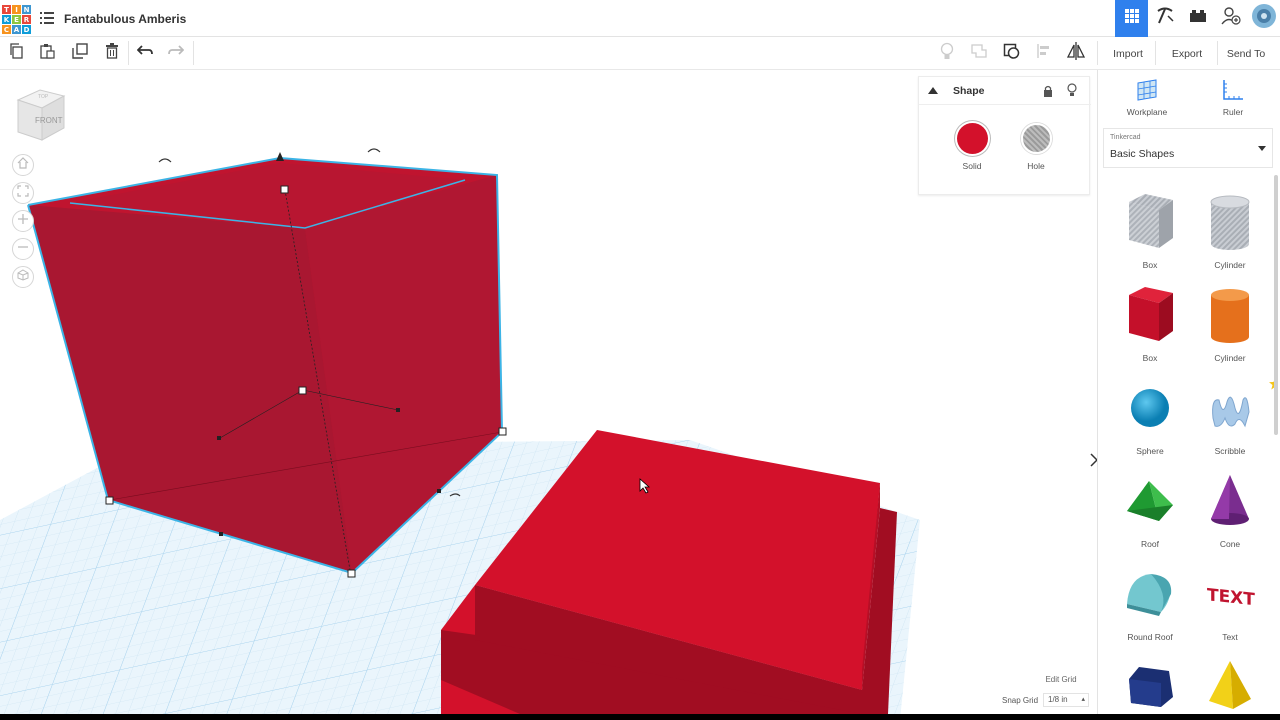 The width and height of the screenshot is (1280, 720). I want to click on brick-icon, so click(1198, 18).